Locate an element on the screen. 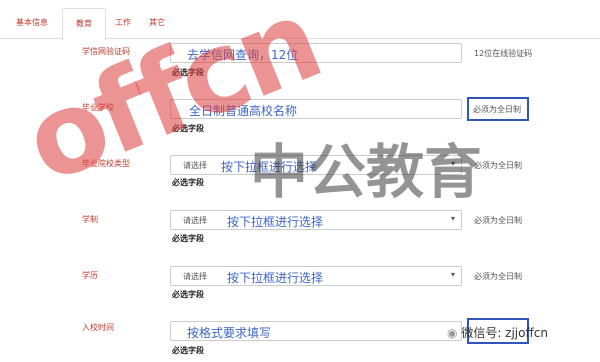  label-duration: 学制 is located at coordinates (90, 219).